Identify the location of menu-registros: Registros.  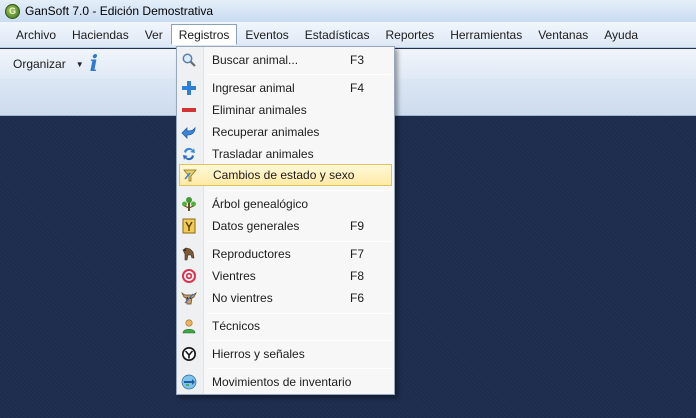
(204, 34).